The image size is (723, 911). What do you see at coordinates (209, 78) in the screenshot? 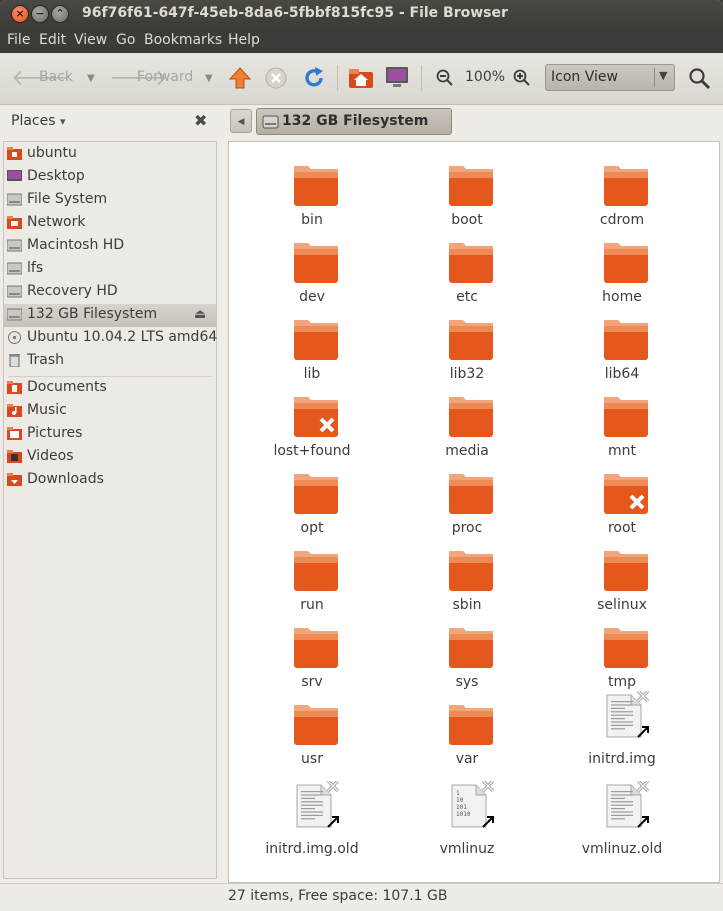
I see `forward-history-dropdown: ▼` at bounding box center [209, 78].